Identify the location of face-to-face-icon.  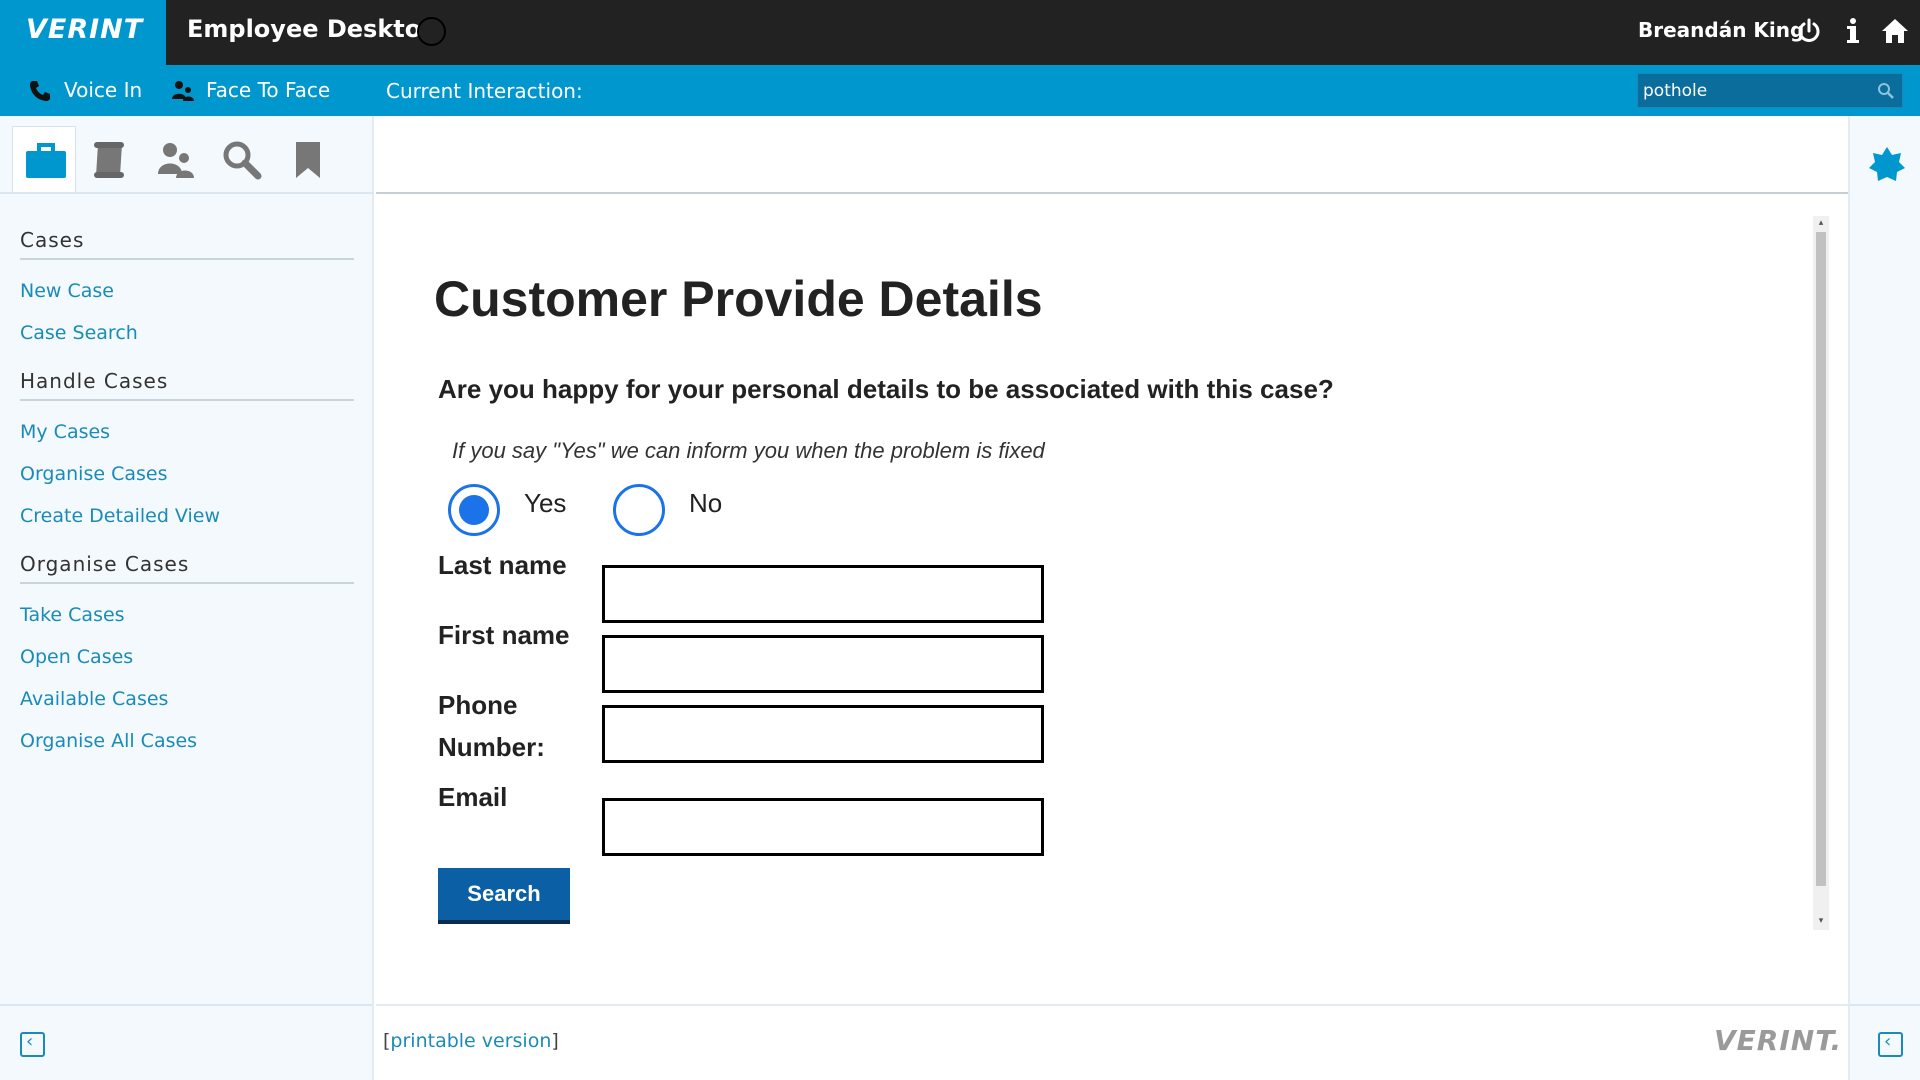
(183, 91).